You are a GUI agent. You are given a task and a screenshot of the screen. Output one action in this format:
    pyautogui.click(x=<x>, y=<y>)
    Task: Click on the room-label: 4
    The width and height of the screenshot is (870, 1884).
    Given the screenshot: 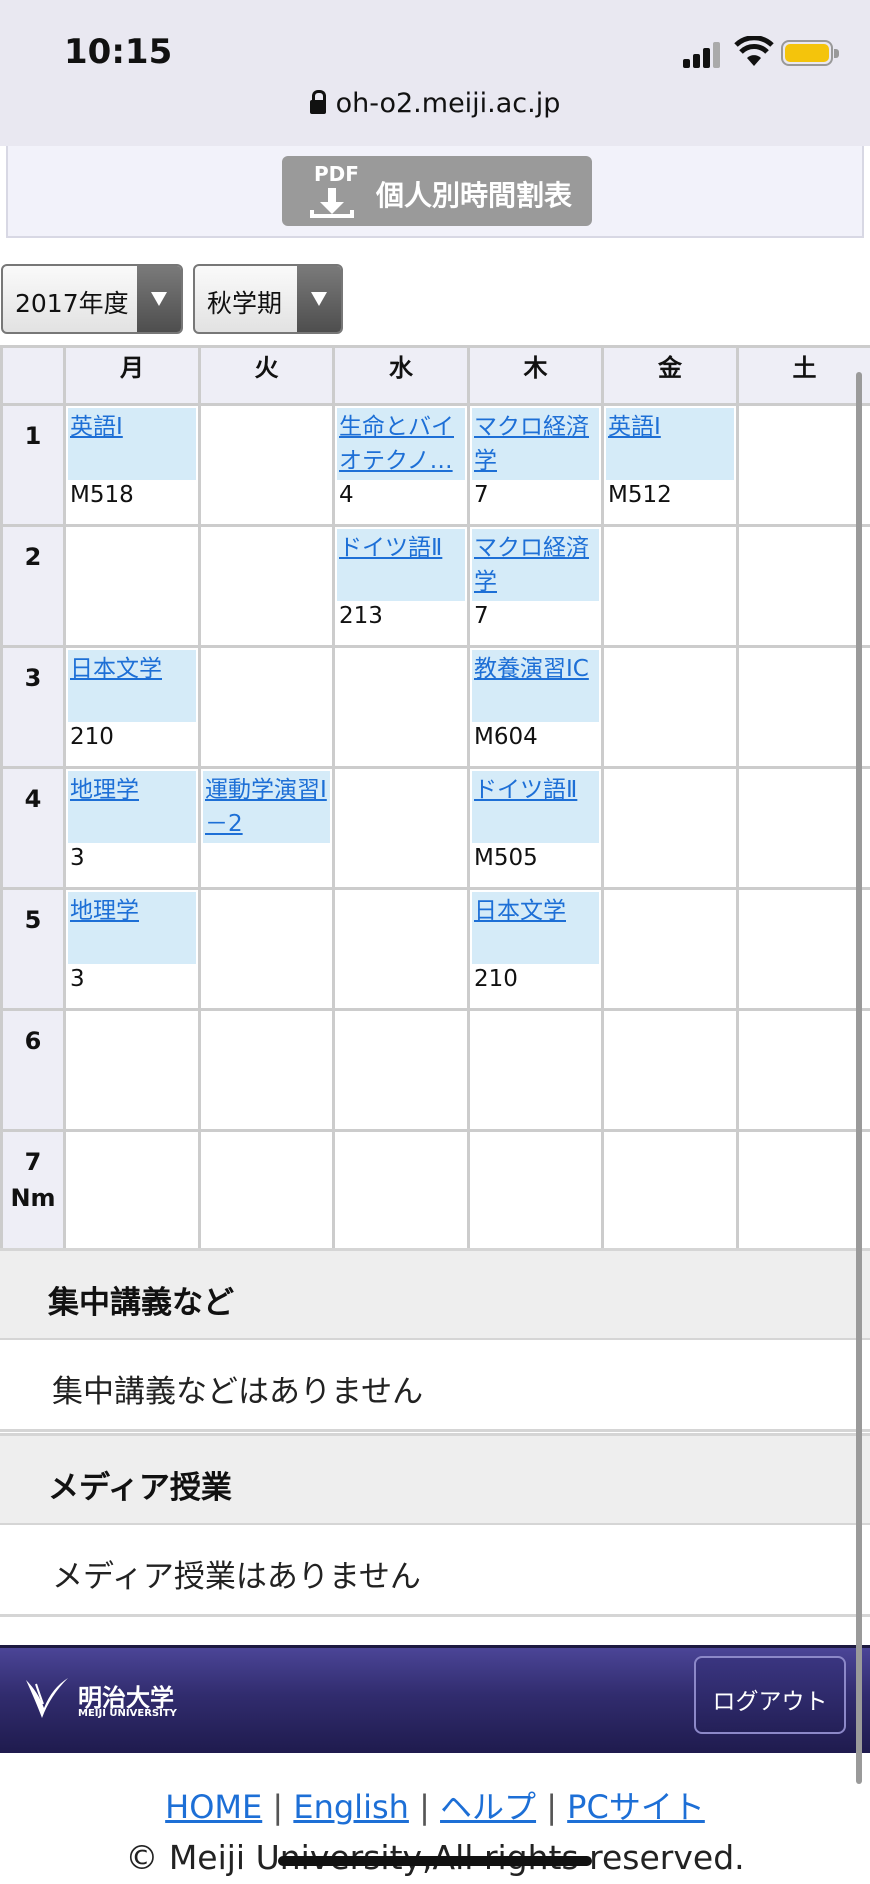 What is the action you would take?
    pyautogui.click(x=346, y=495)
    